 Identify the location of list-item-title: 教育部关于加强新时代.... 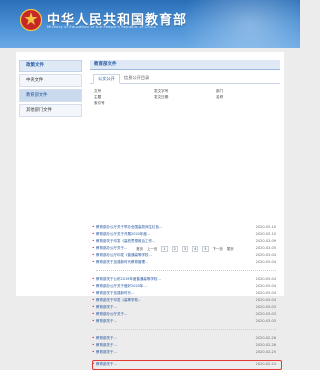
(115, 293).